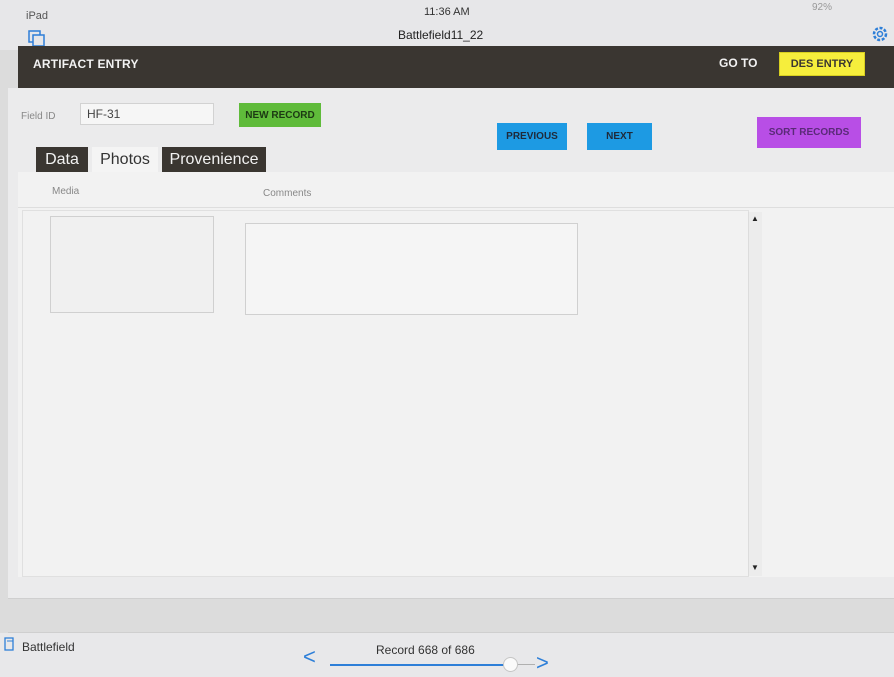 Image resolution: width=894 pixels, height=677 pixels. What do you see at coordinates (66, 191) in the screenshot?
I see `media-column-header: Media` at bounding box center [66, 191].